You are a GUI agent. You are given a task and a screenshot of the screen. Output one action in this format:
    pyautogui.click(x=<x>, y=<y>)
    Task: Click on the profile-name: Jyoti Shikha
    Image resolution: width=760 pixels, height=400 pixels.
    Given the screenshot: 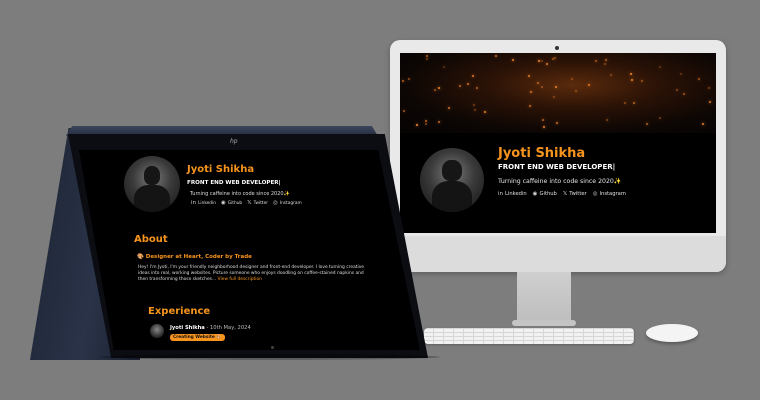 What is the action you would take?
    pyautogui.click(x=542, y=153)
    